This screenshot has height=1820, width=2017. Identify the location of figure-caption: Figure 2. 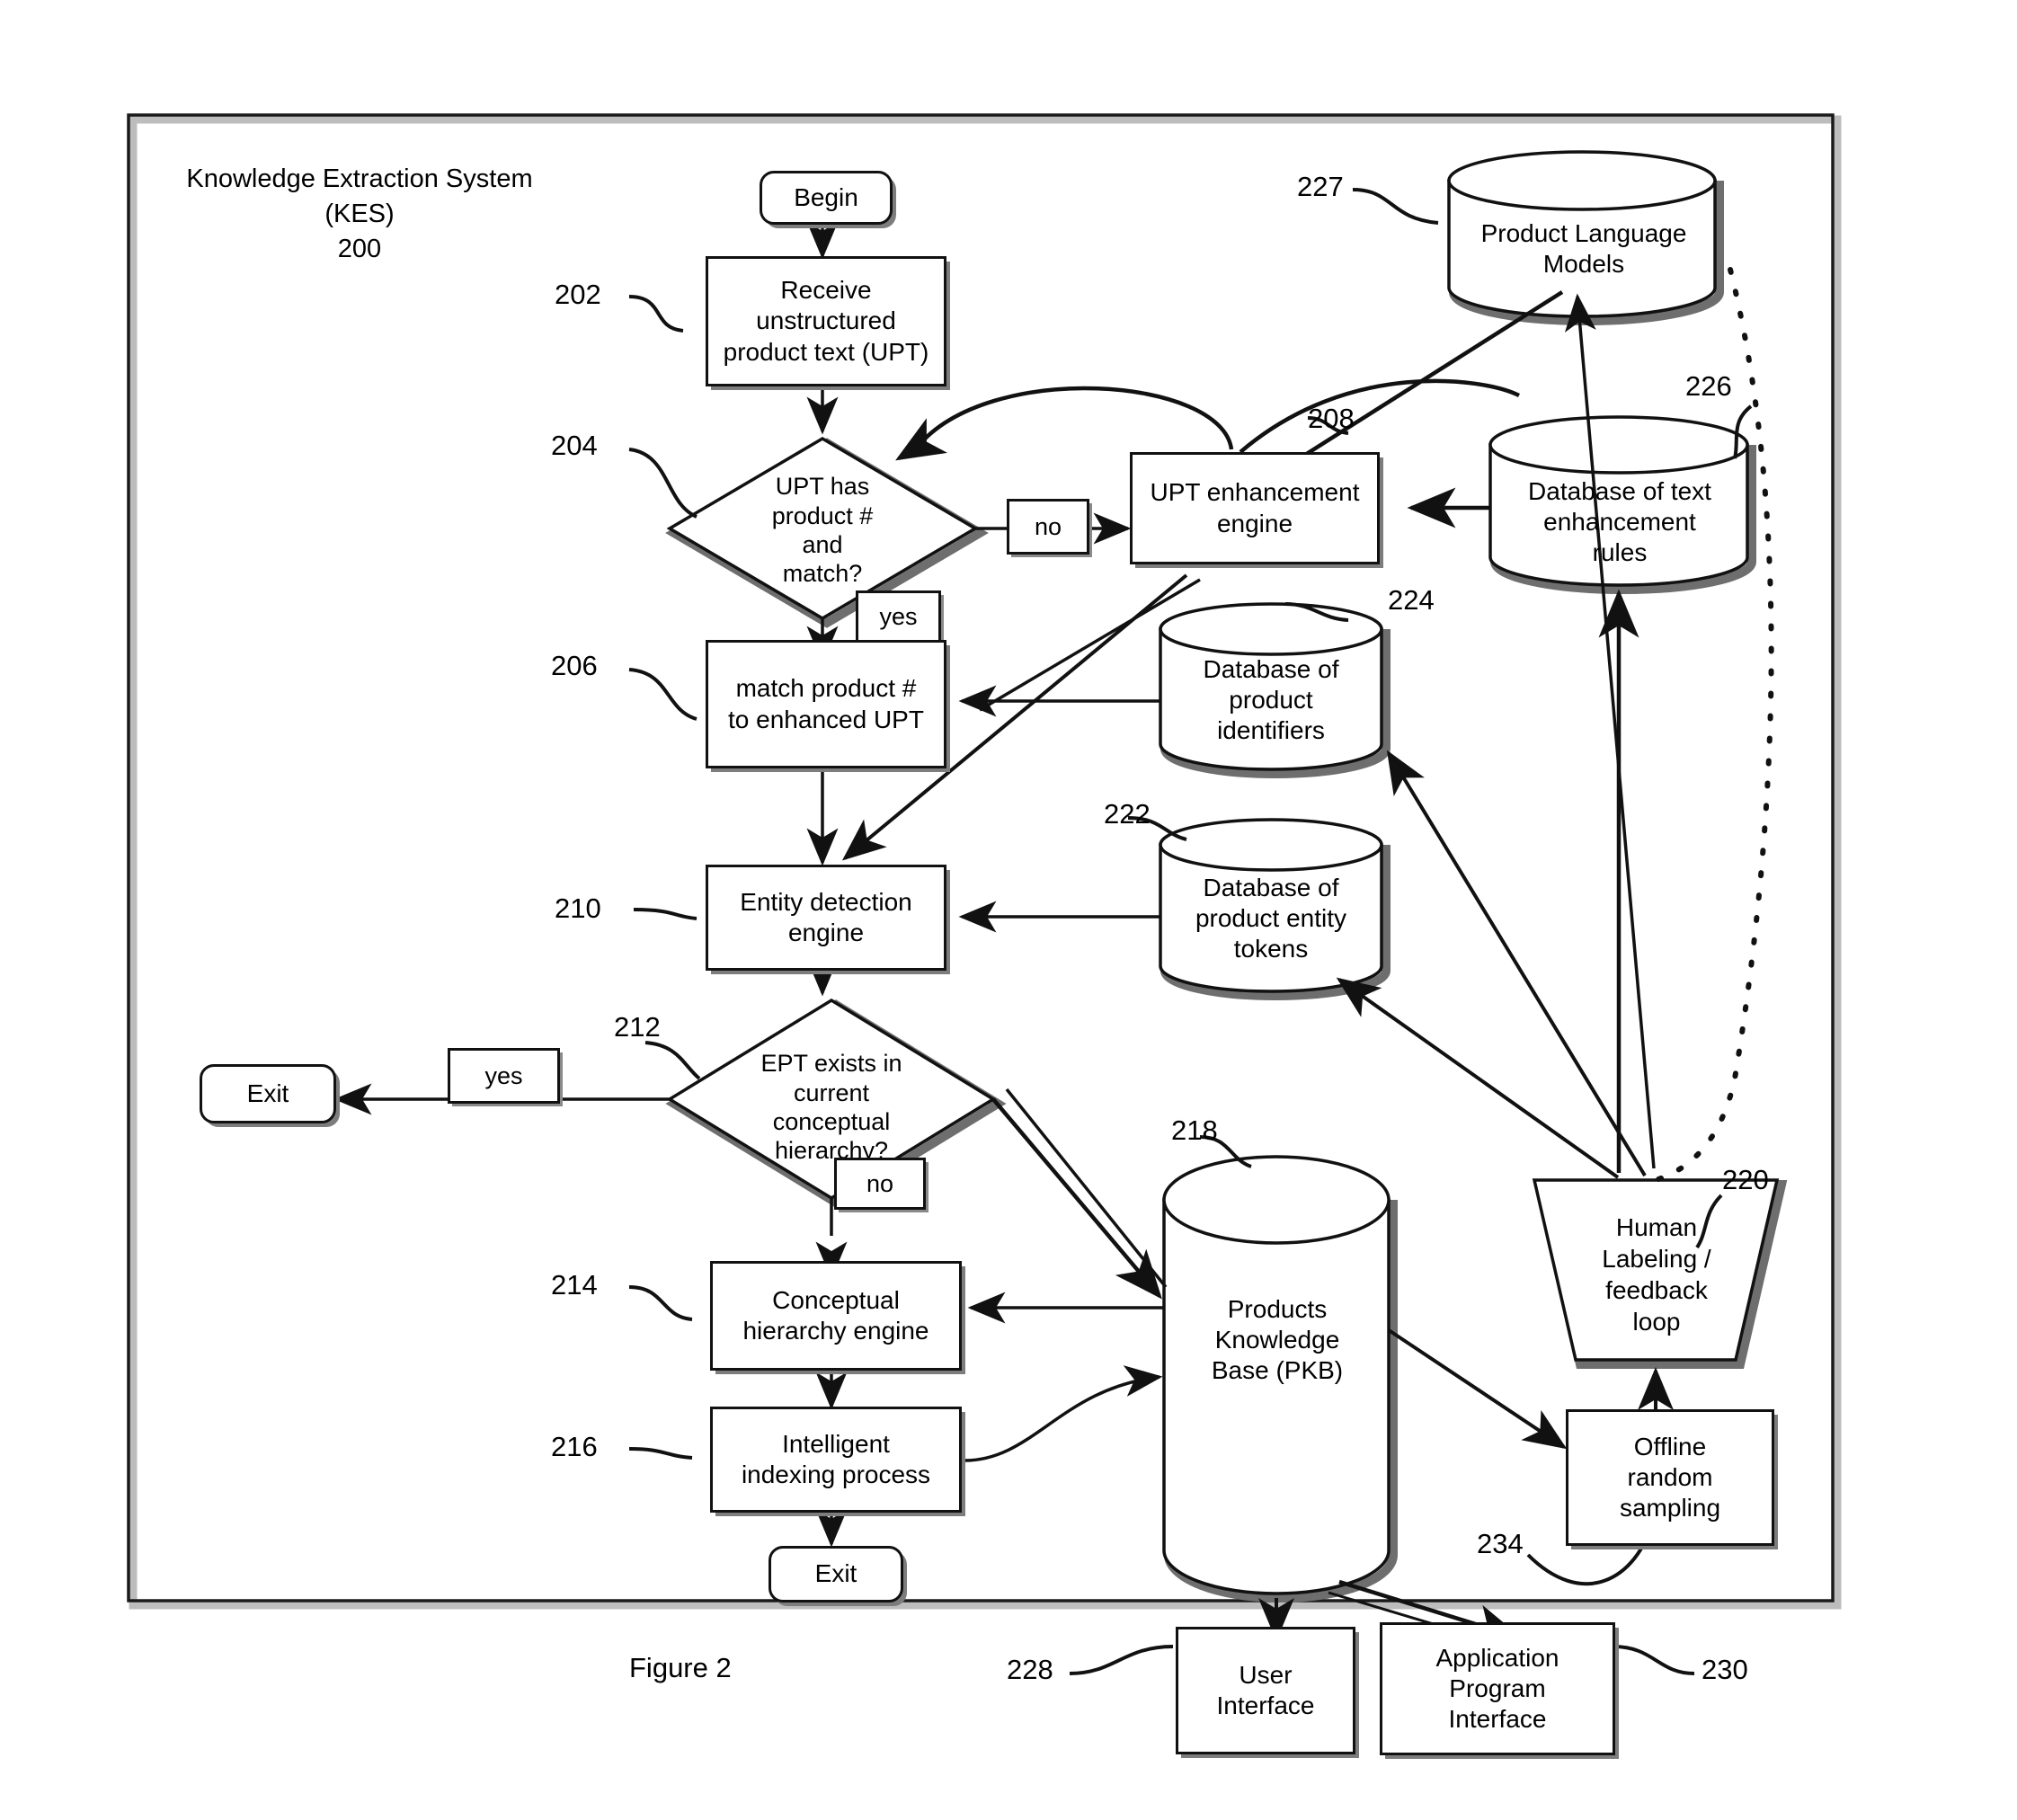
(680, 1668).